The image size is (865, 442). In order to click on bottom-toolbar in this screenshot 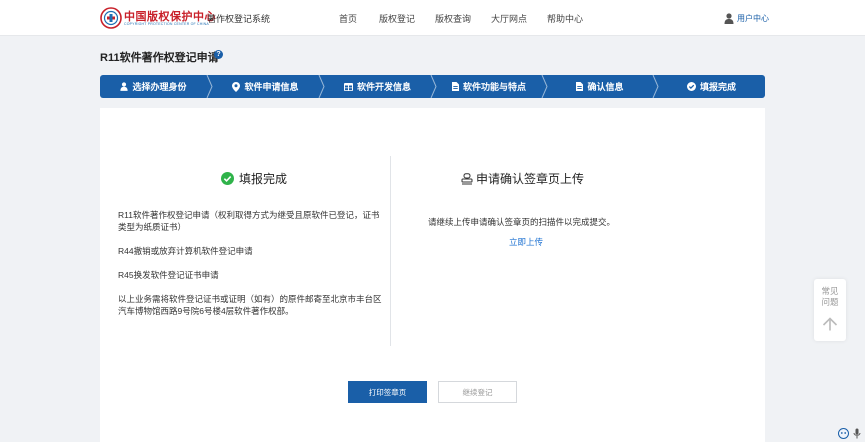, I will do `click(849, 433)`.